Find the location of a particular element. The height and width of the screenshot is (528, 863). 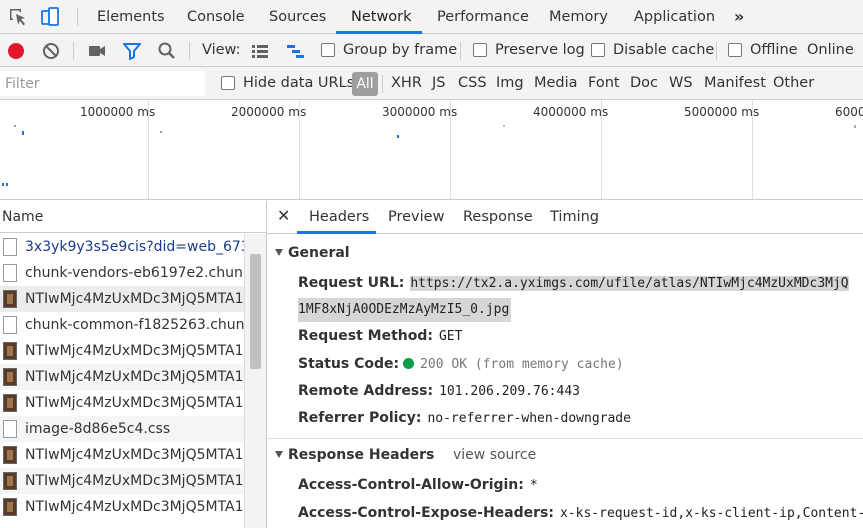

tab-timing: Timing is located at coordinates (574, 217).